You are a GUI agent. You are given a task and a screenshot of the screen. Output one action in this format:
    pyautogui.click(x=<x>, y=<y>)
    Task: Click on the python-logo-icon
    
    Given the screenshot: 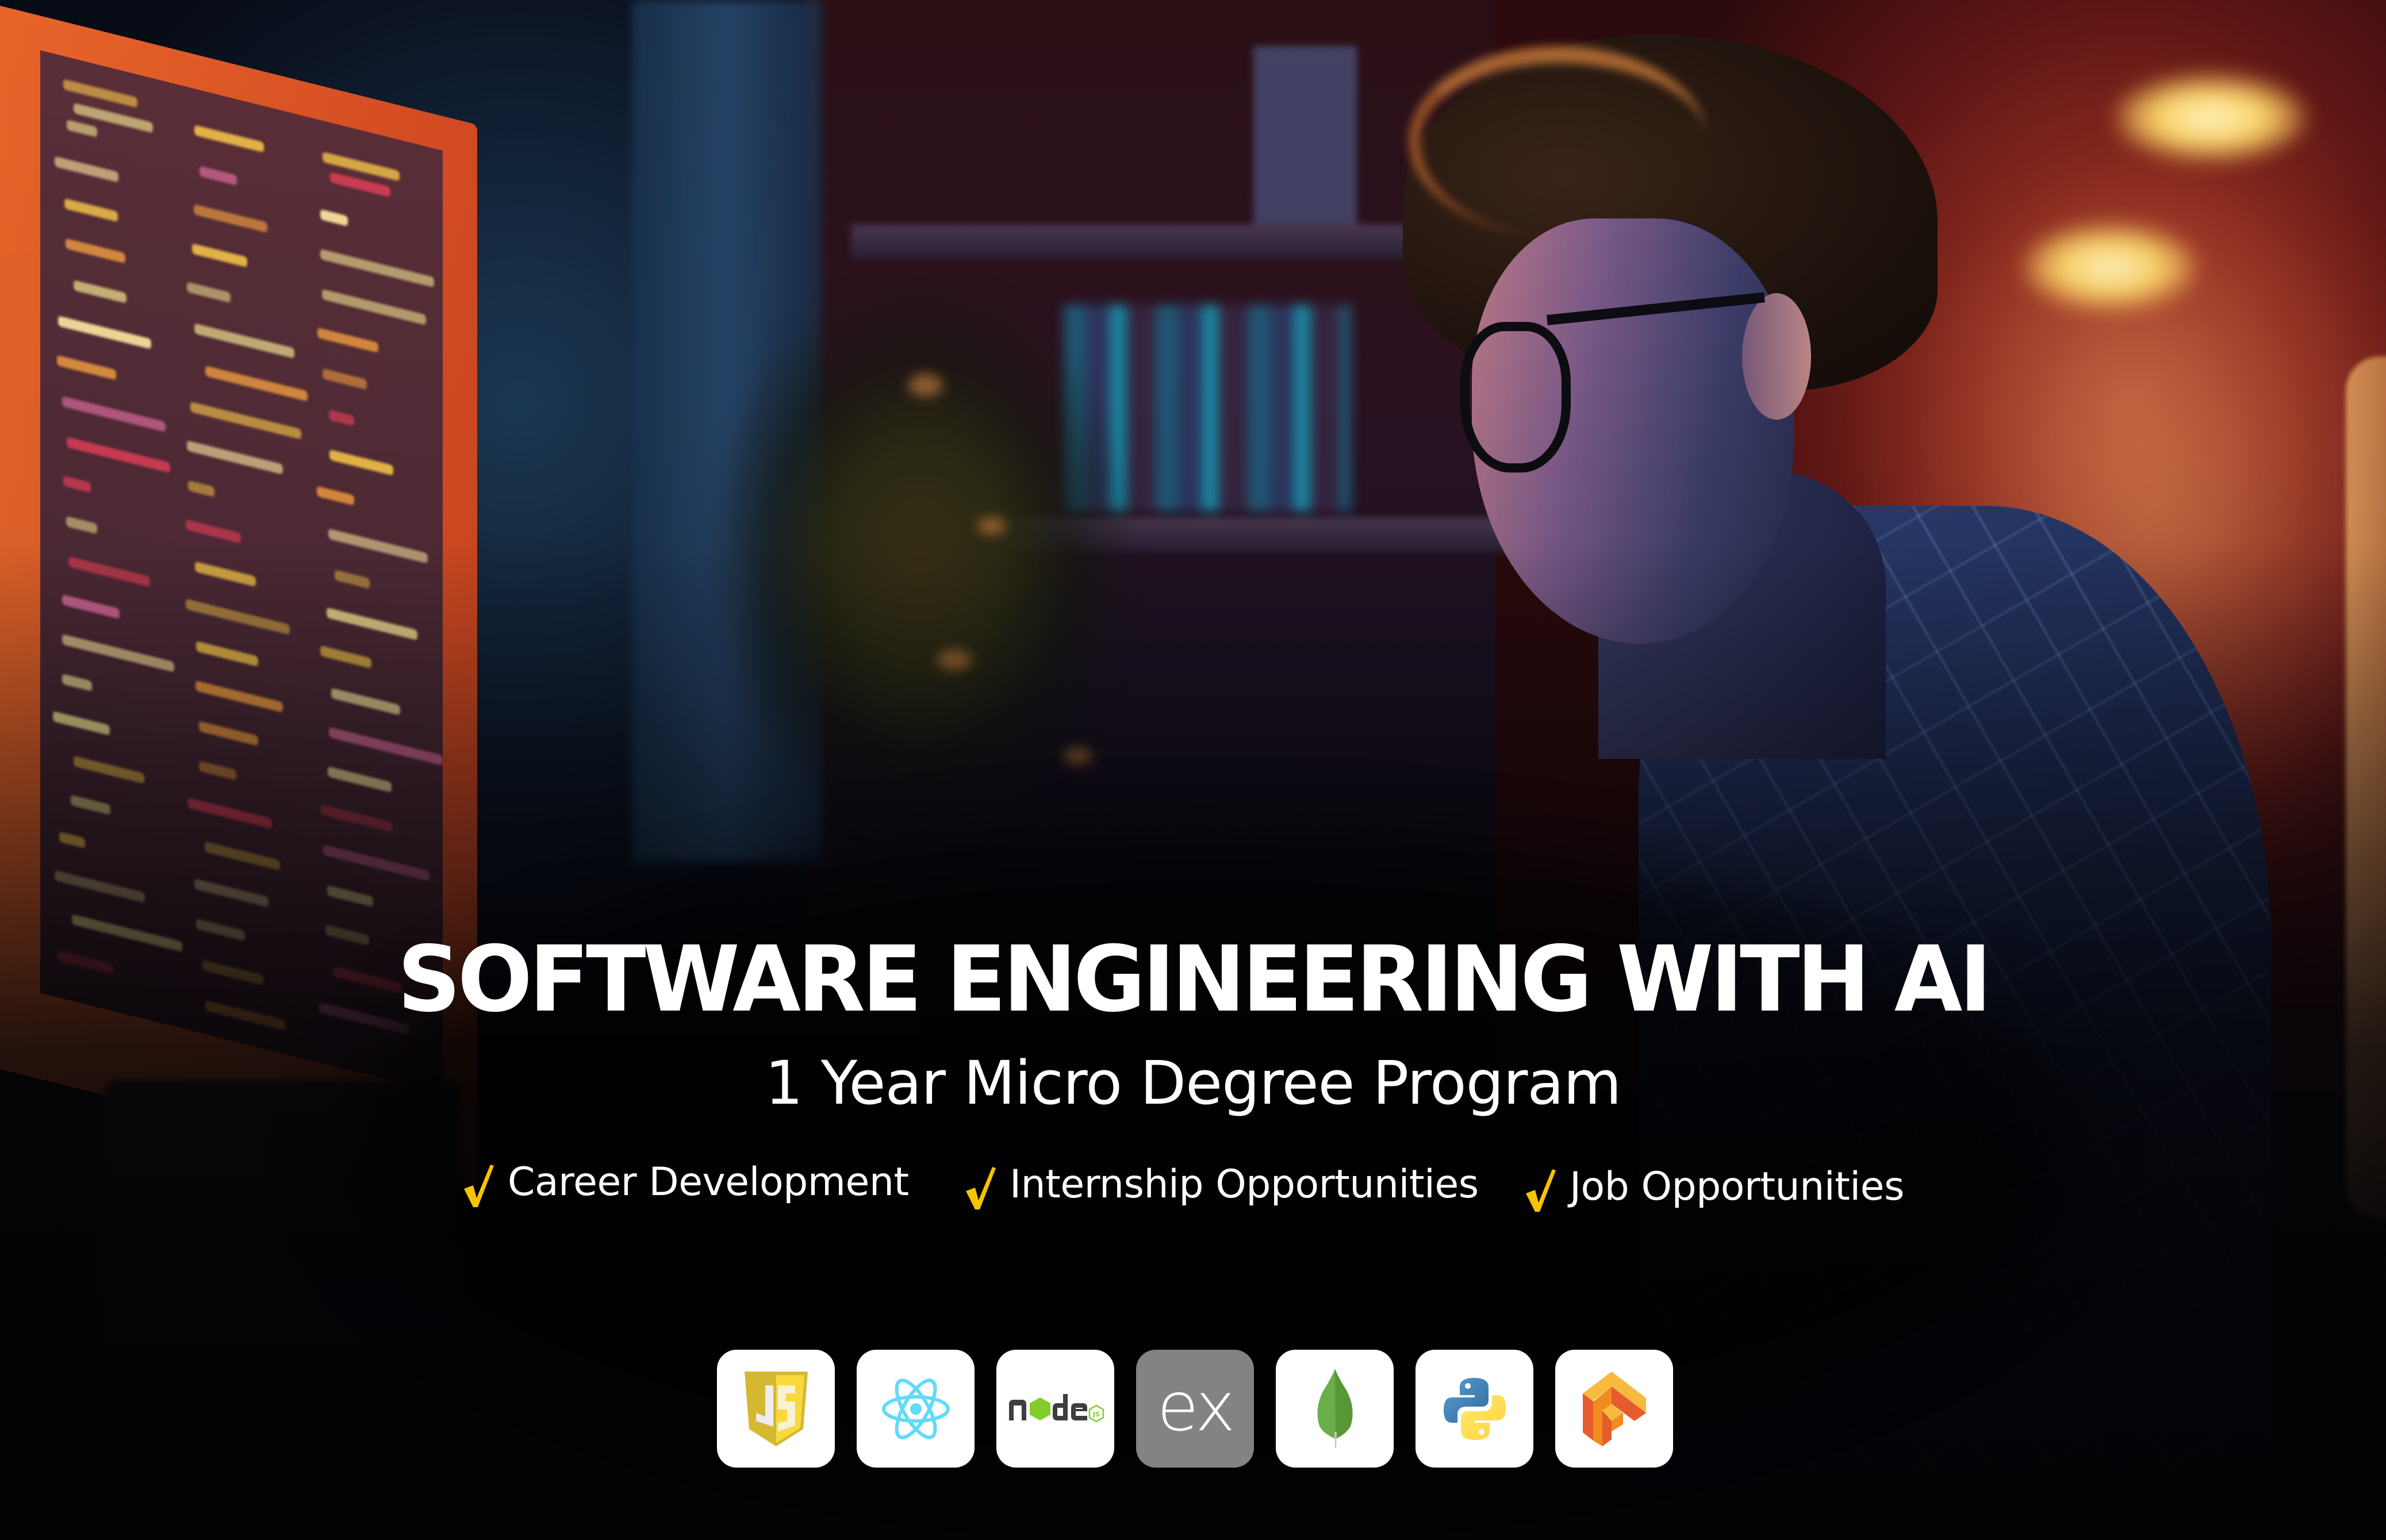 What is the action you would take?
    pyautogui.click(x=1474, y=1408)
    